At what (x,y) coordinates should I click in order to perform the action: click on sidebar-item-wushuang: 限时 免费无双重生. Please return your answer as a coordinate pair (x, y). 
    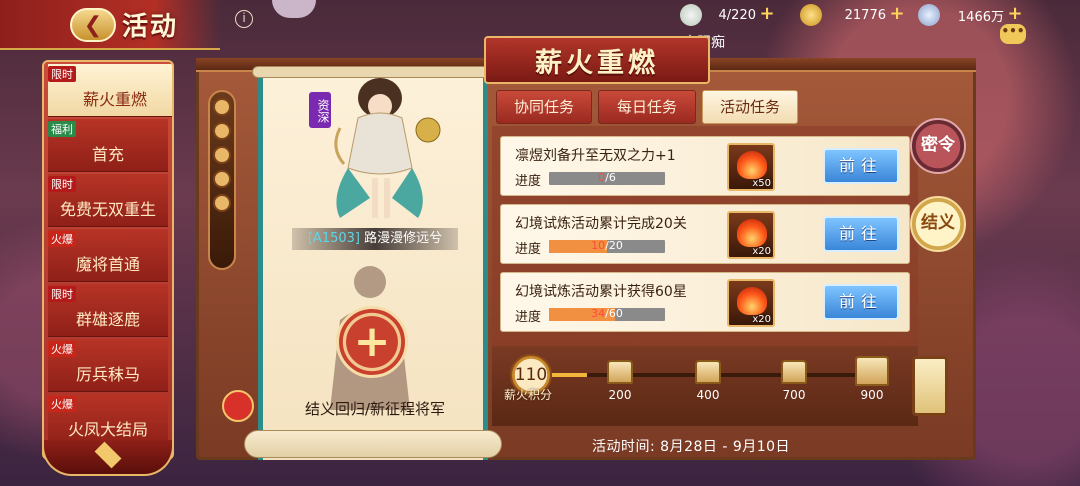
    Looking at the image, I should click on (108, 200).